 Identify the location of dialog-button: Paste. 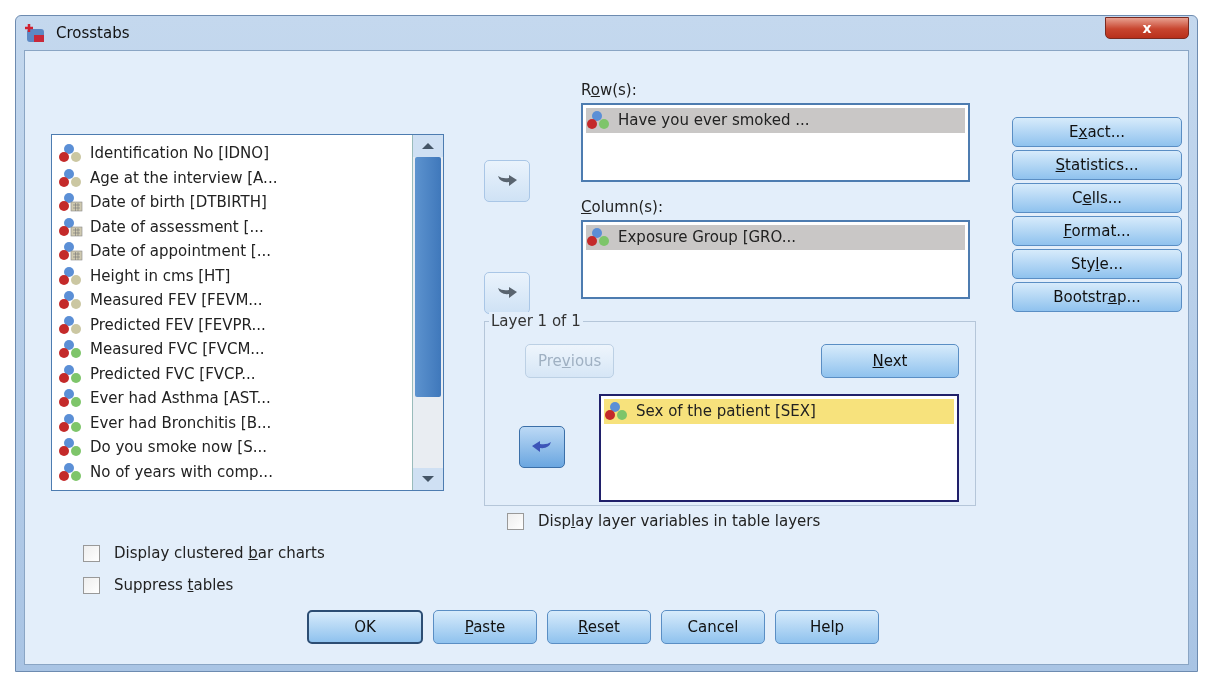
(485, 627).